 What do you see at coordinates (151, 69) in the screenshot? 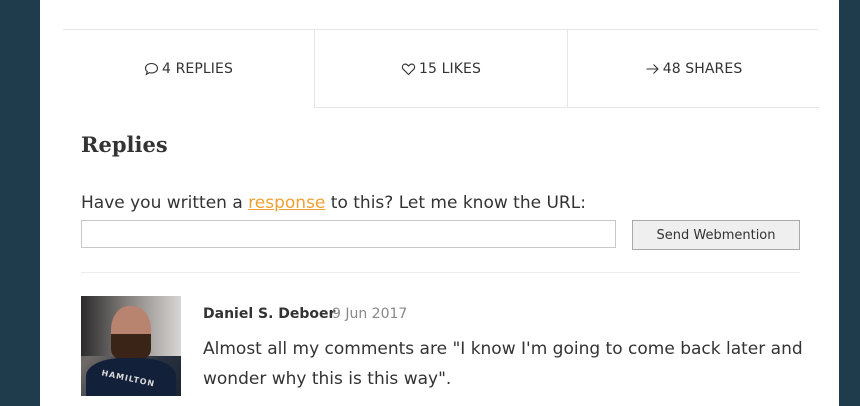
I see `speech-bubble-icon` at bounding box center [151, 69].